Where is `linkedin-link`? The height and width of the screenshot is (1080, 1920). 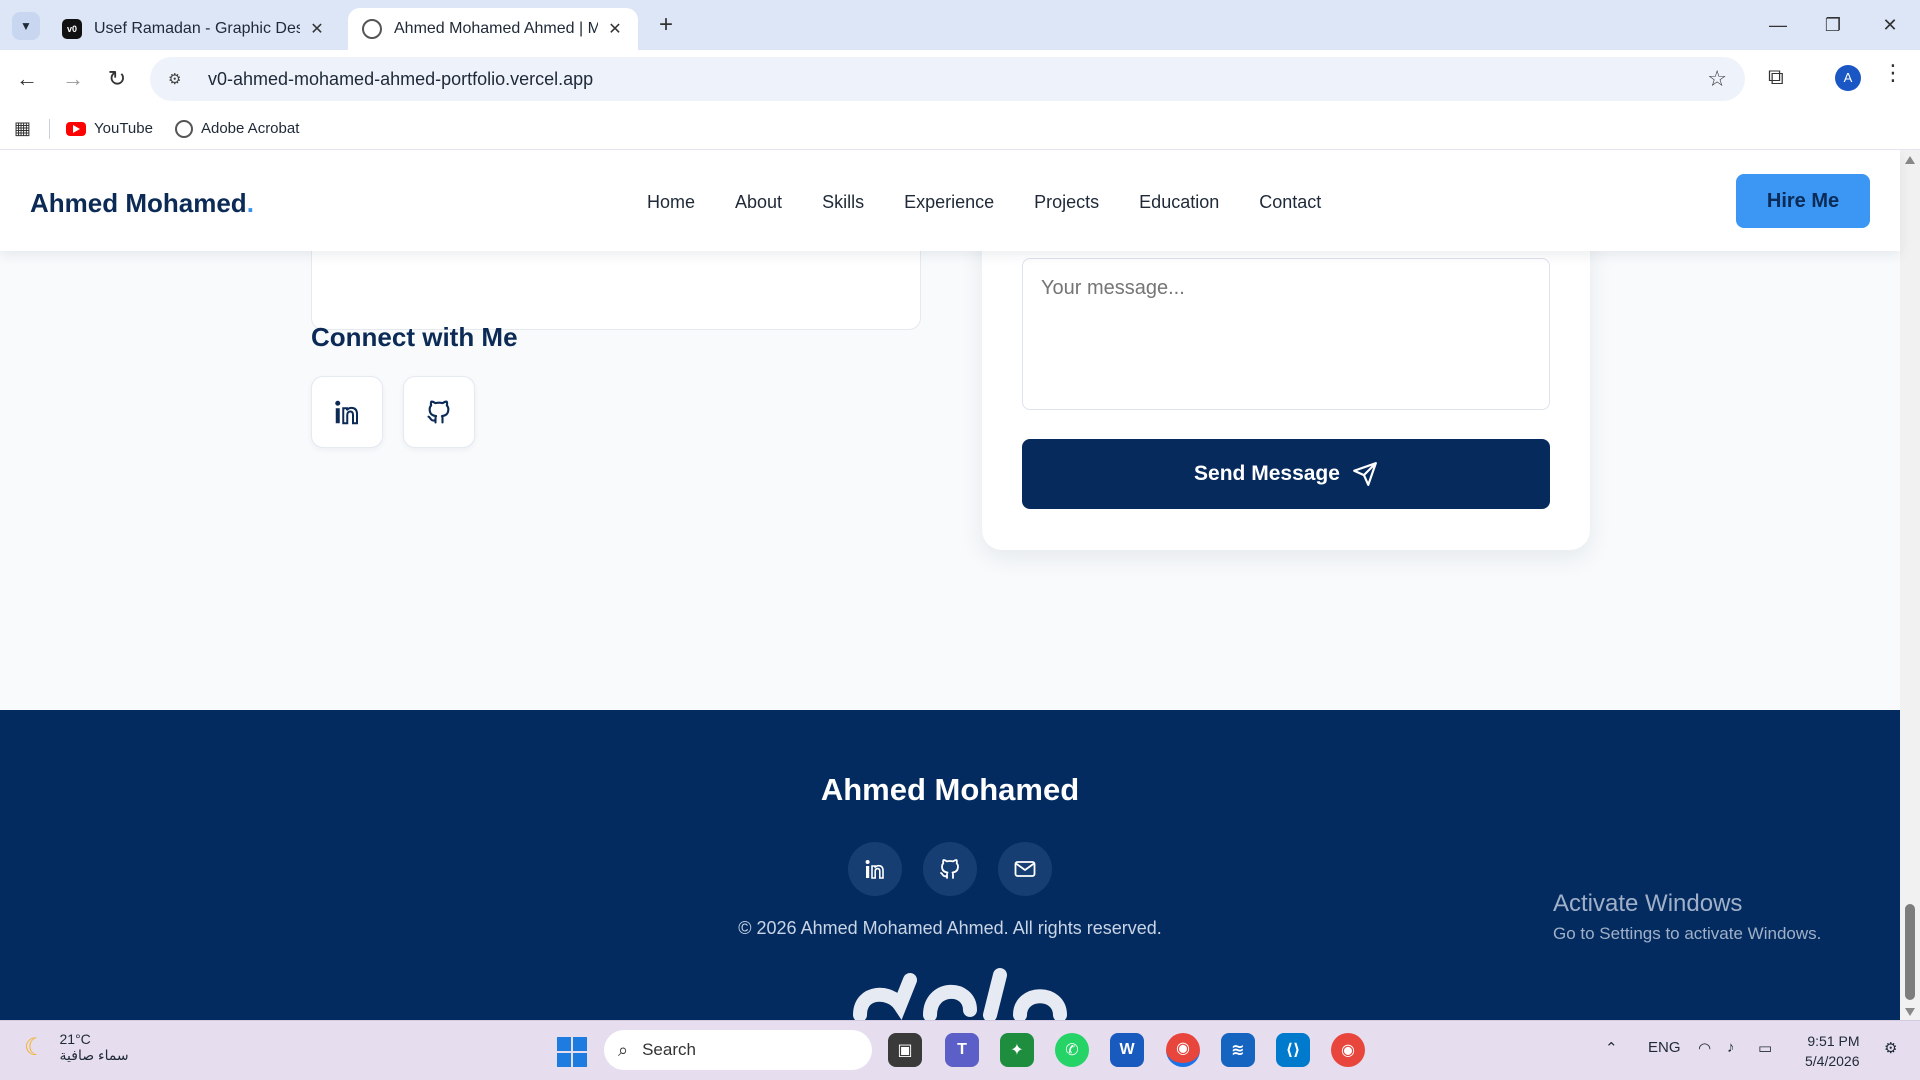
linkedin-link is located at coordinates (347, 412).